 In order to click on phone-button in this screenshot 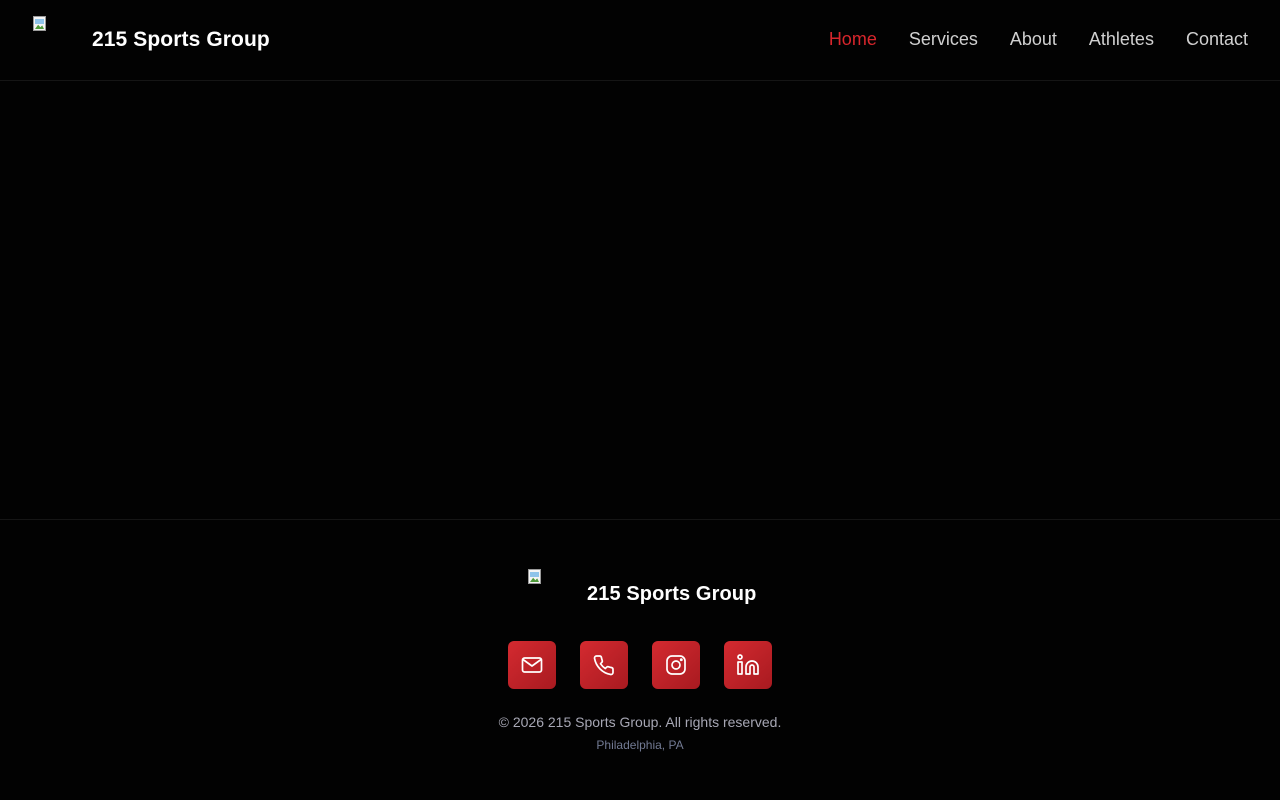, I will do `click(604, 665)`.